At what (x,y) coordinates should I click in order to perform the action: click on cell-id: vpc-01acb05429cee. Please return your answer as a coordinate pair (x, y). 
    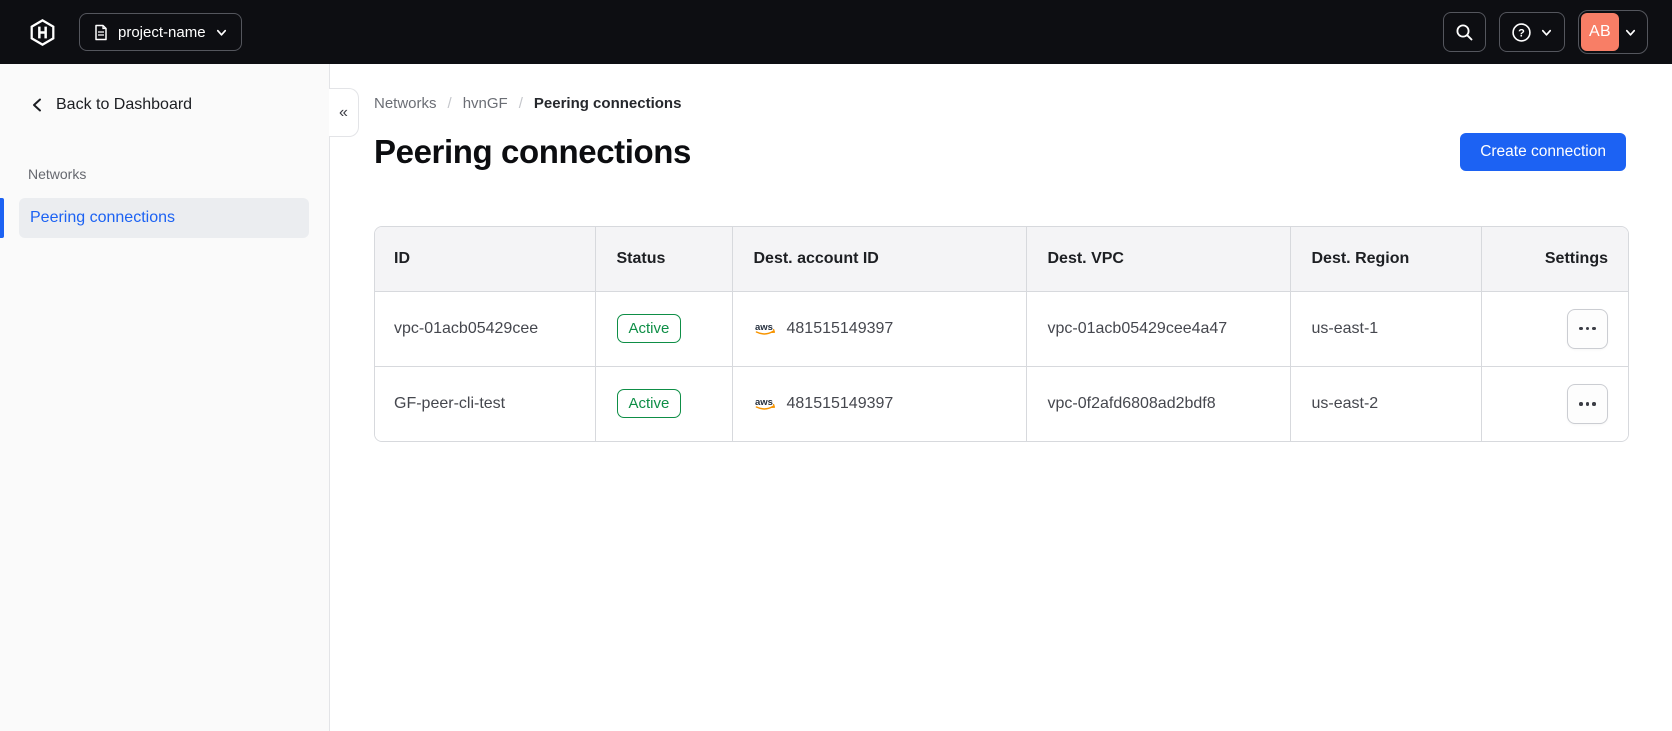
    Looking at the image, I should click on (485, 328).